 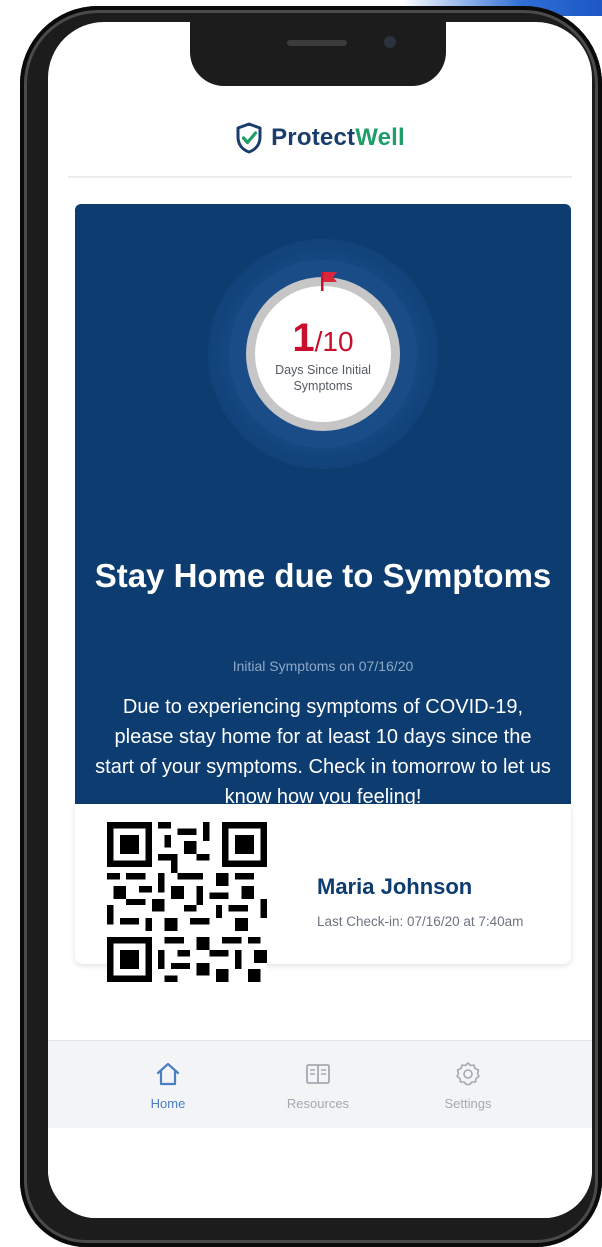 I want to click on front-camera, so click(x=390, y=42).